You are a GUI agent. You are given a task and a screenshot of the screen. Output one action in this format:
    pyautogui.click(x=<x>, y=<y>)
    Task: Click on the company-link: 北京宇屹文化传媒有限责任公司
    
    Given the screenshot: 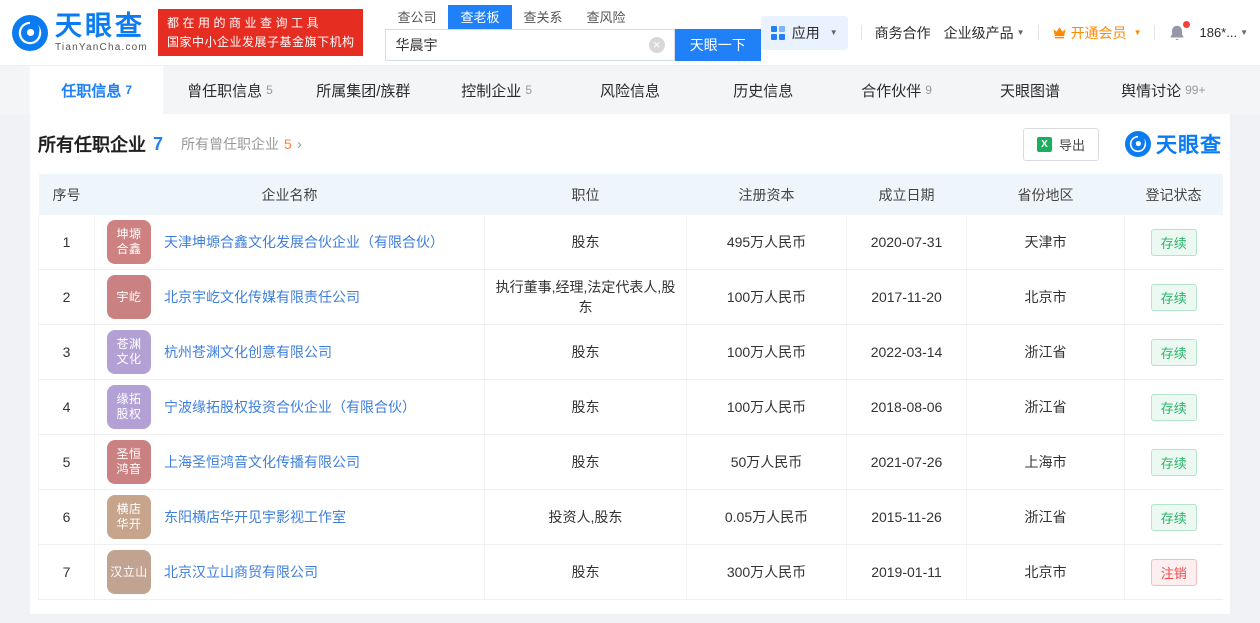 What is the action you would take?
    pyautogui.click(x=262, y=297)
    